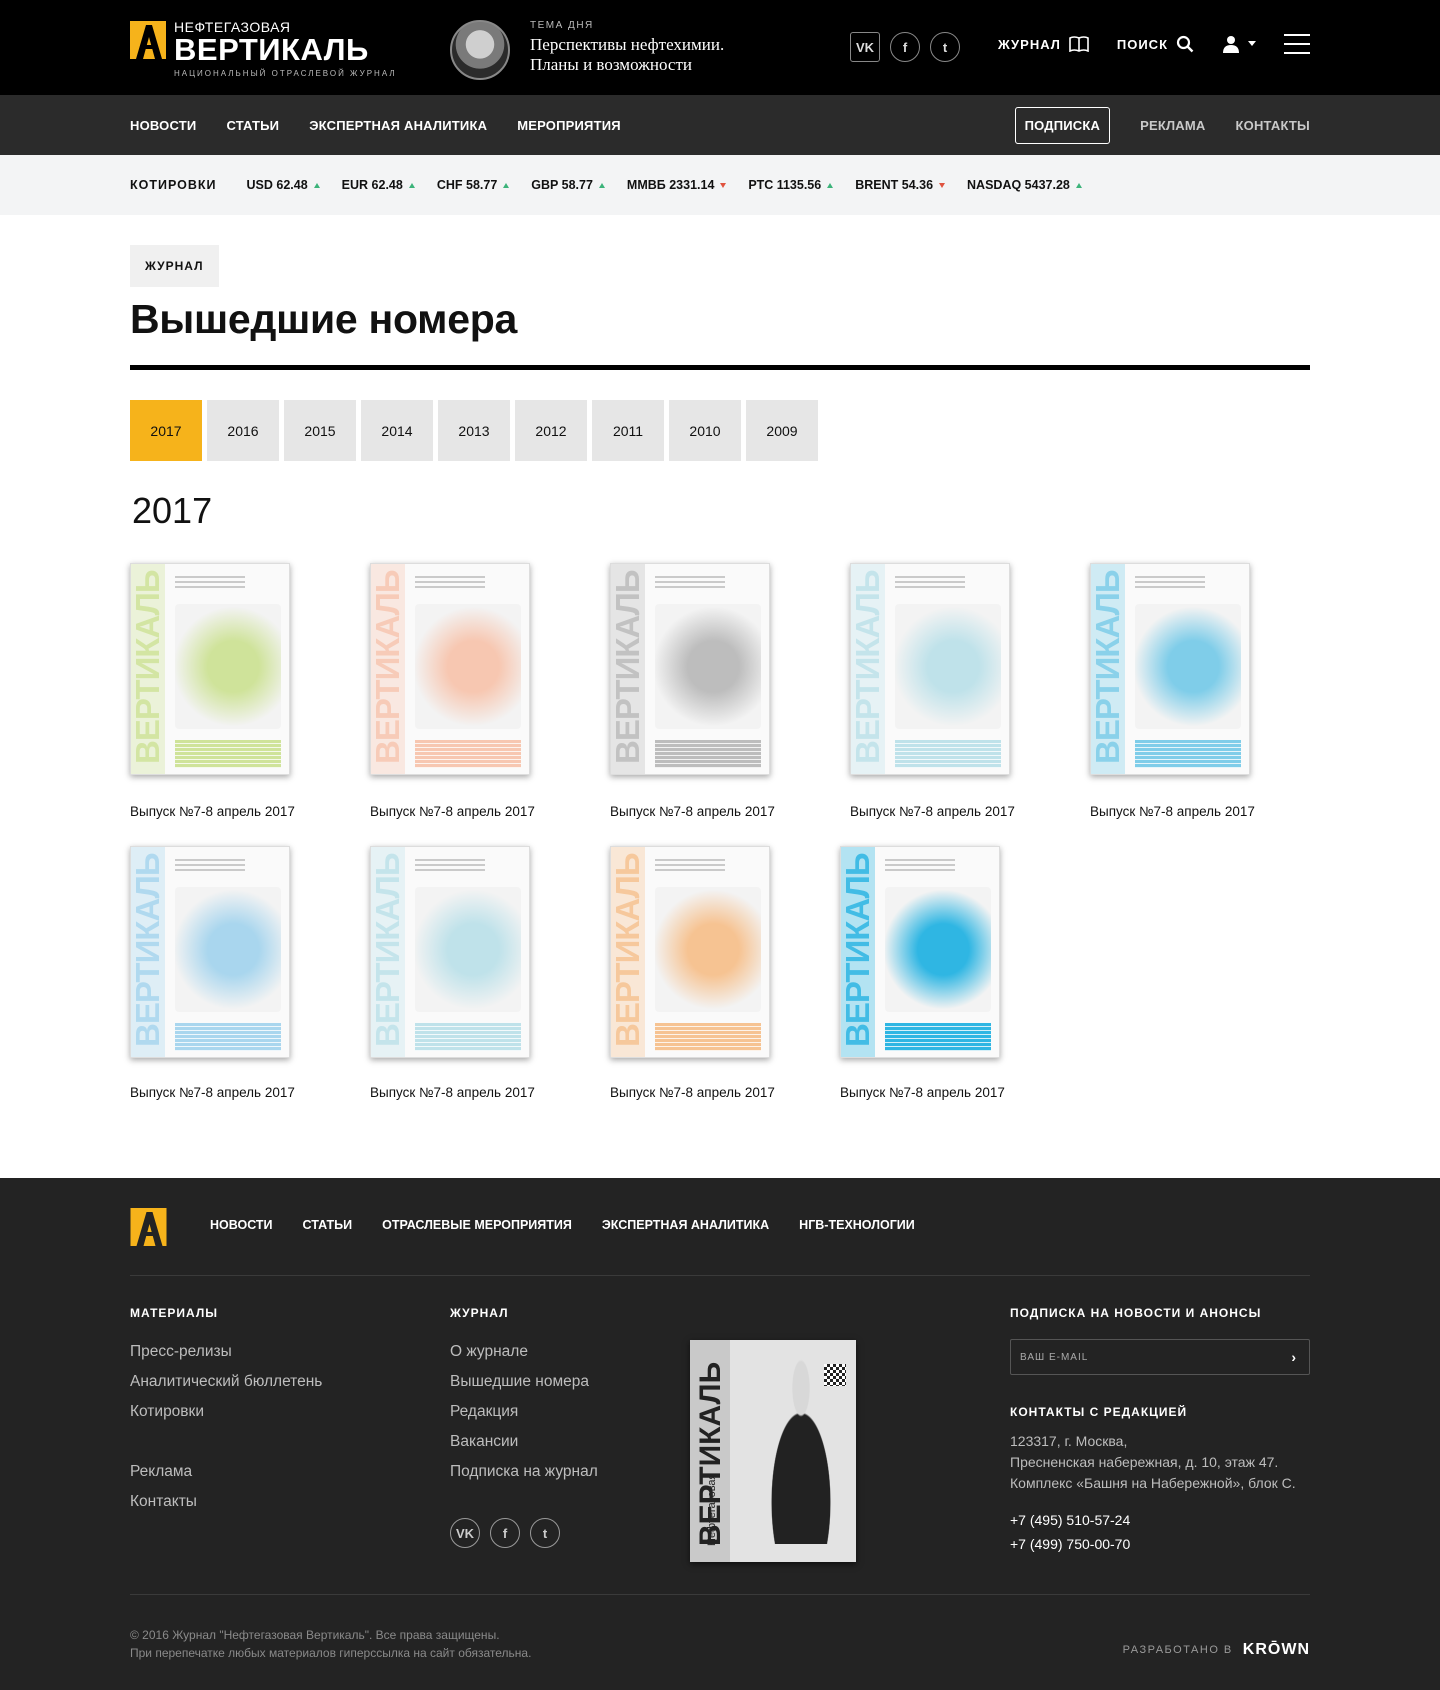 Image resolution: width=1440 pixels, height=1690 pixels. Describe the element at coordinates (480, 50) in the screenshot. I see `avatar` at that location.